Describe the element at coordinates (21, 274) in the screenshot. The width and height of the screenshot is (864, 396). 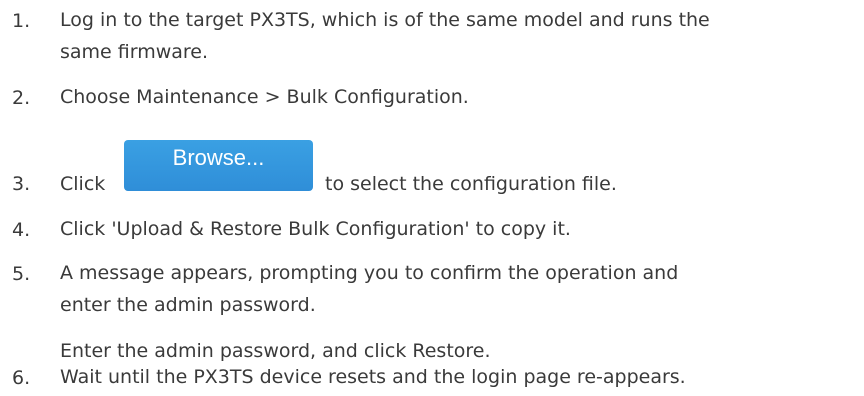
I see `step-number: 5.` at that location.